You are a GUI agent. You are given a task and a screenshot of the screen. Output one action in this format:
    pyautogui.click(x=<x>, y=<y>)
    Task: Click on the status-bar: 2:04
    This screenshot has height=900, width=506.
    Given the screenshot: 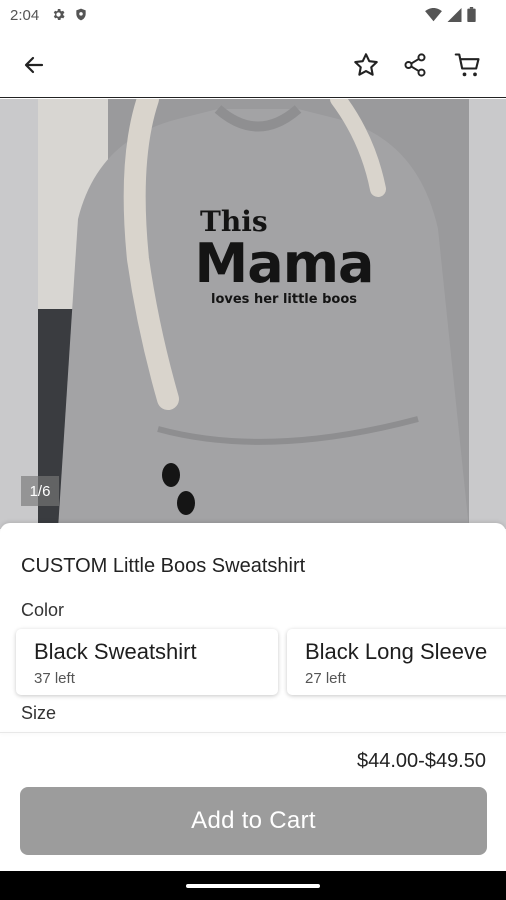 What is the action you would take?
    pyautogui.click(x=253, y=16)
    